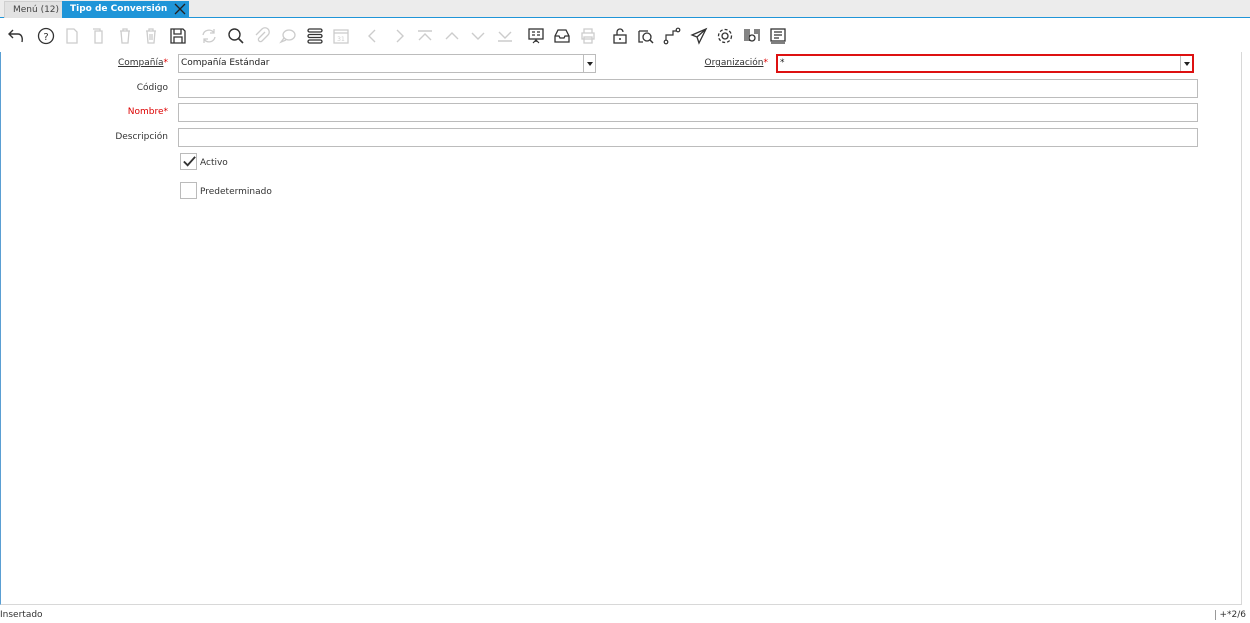 Image resolution: width=1250 pixels, height=623 pixels. I want to click on svg-text: 31, so click(341, 39).